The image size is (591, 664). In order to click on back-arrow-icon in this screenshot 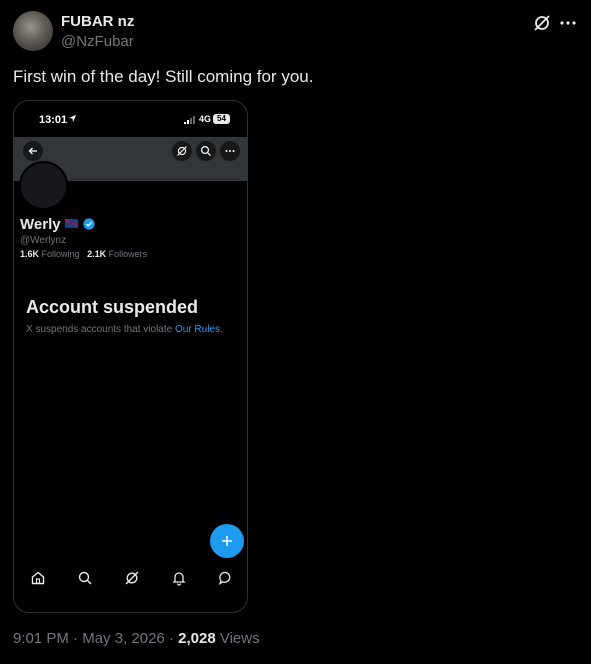, I will do `click(33, 151)`.